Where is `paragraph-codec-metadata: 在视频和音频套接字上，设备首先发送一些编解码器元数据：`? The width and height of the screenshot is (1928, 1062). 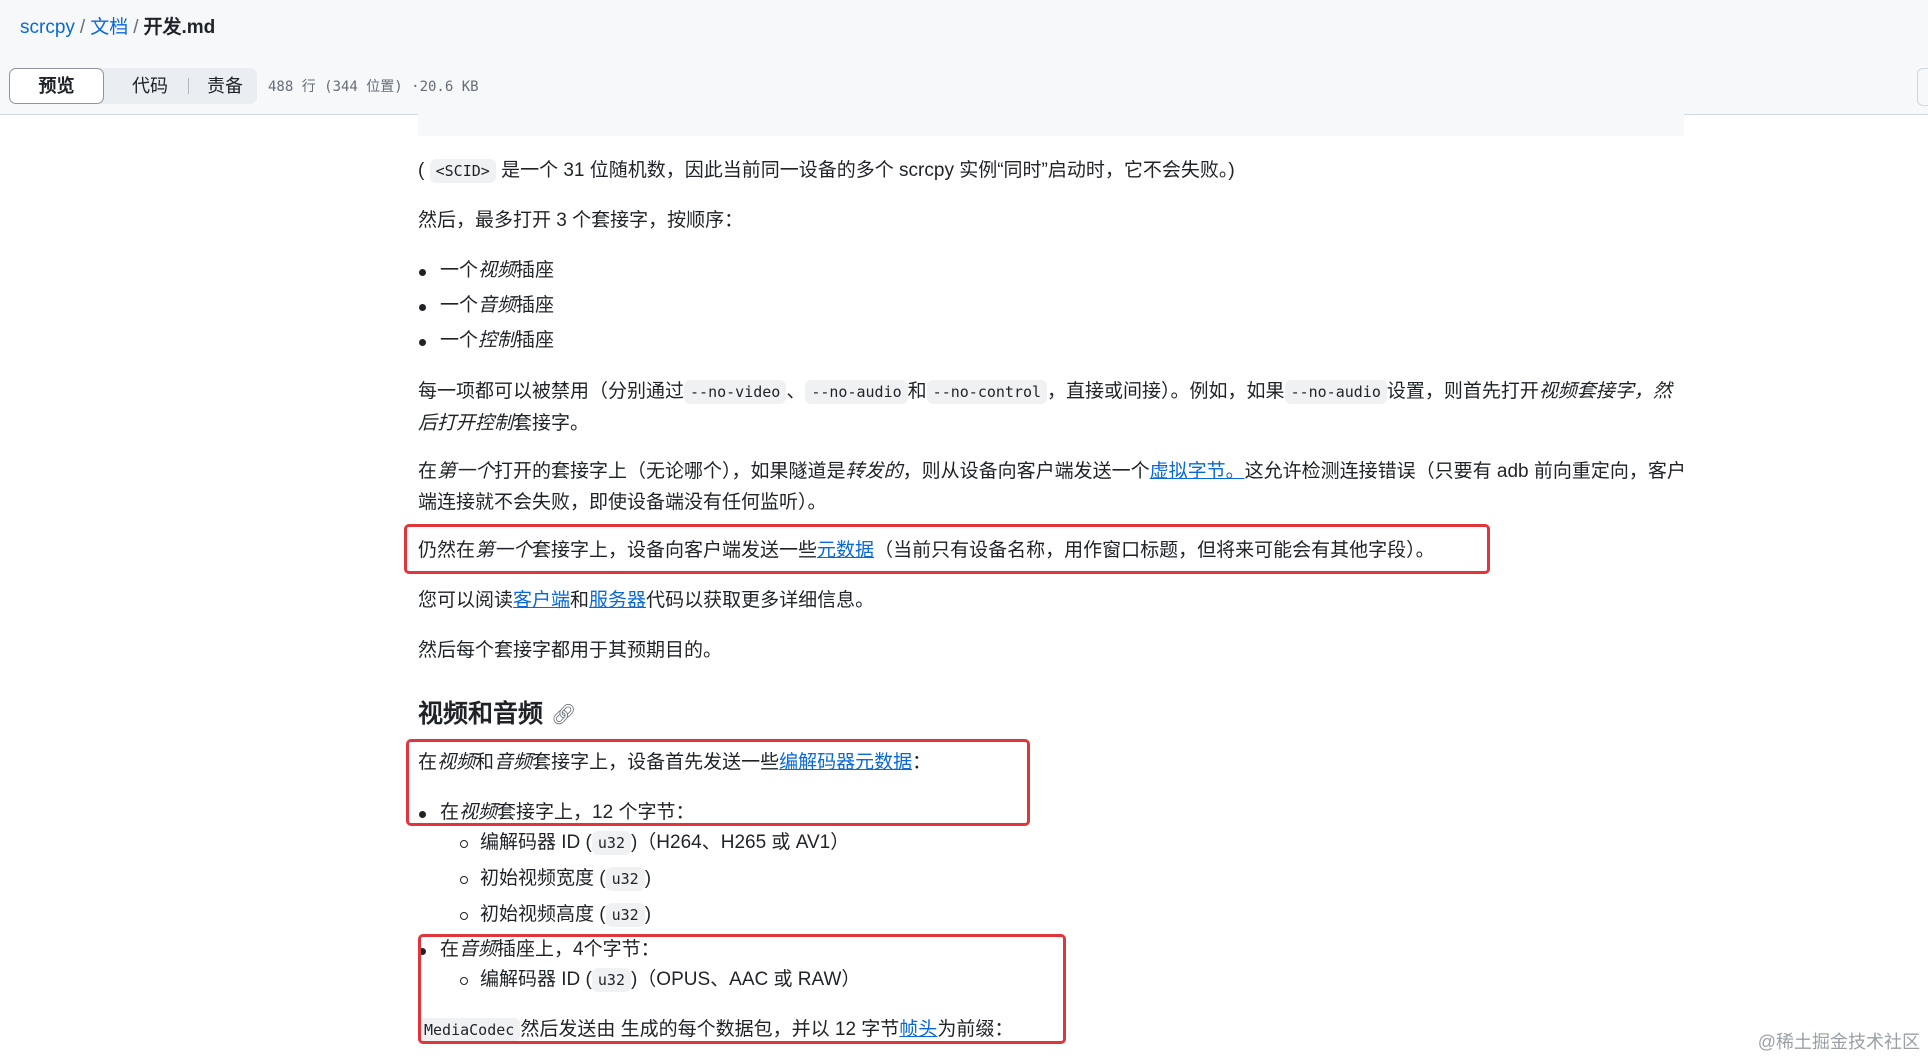 paragraph-codec-metadata: 在视频和音频套接字上，设备首先发送一些编解码器元数据： is located at coordinates (674, 763).